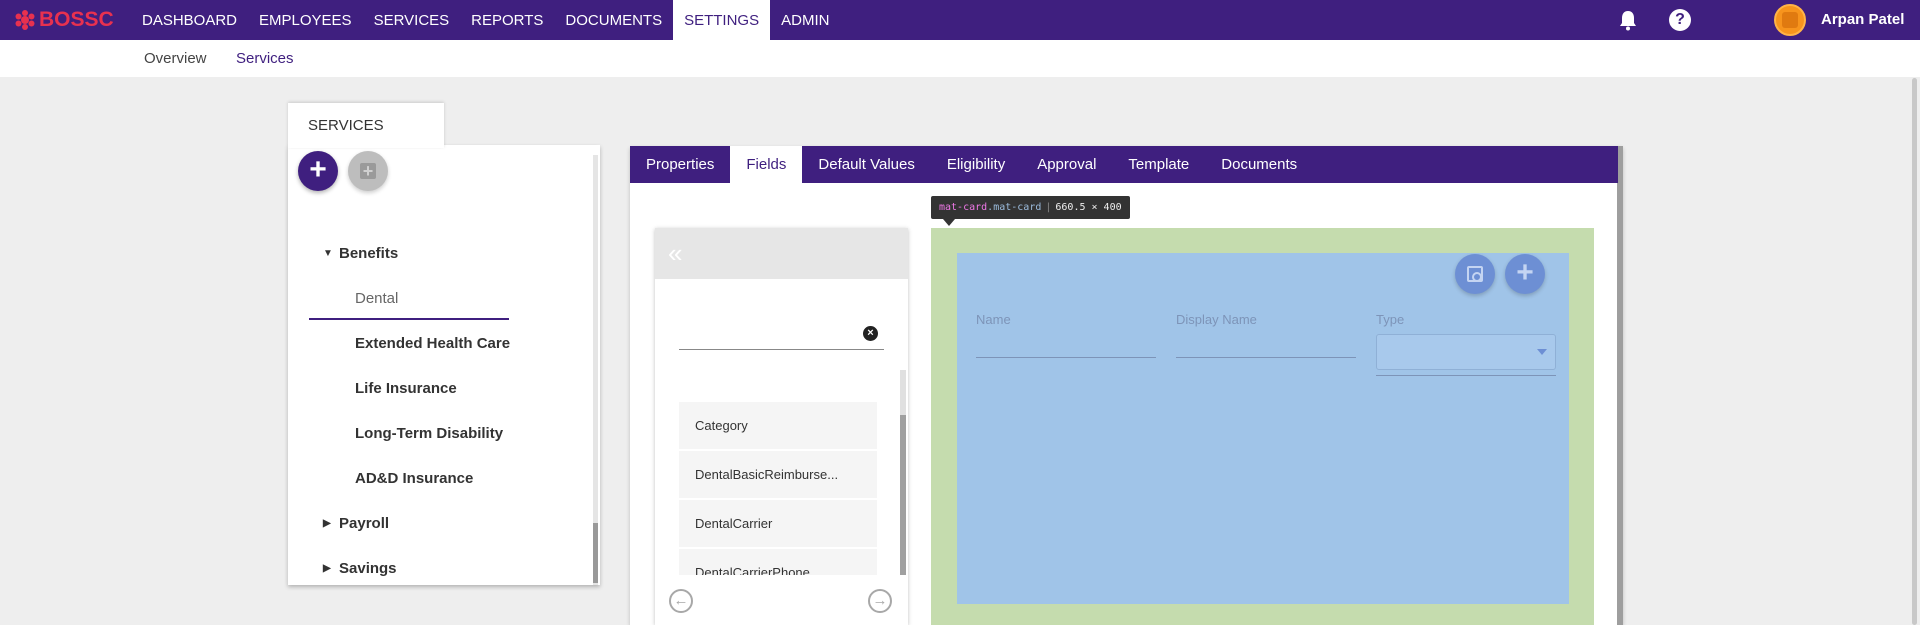 This screenshot has width=1920, height=625. I want to click on tree-item-add-insurance: AD&D Insurance, so click(414, 478).